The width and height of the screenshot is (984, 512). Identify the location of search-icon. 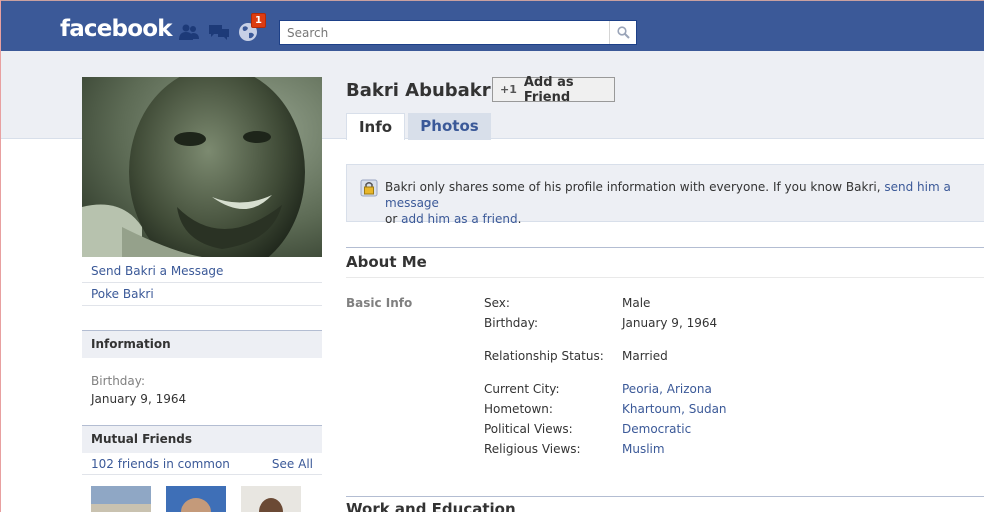
(623, 32).